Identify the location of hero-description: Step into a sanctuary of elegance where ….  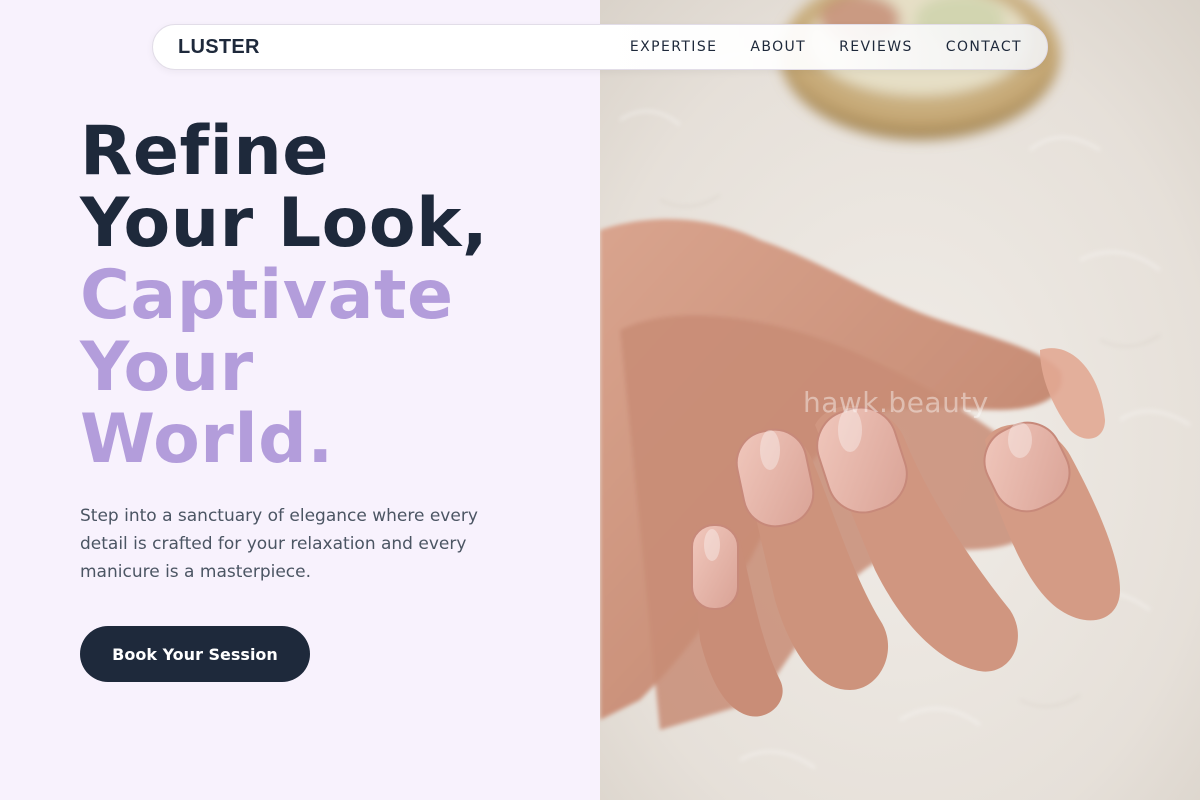
(279, 544).